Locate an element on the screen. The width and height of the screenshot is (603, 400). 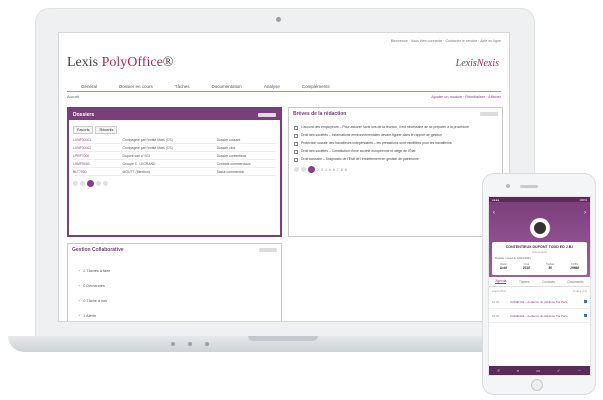
search-icon: ⌕ is located at coordinates (518, 370).